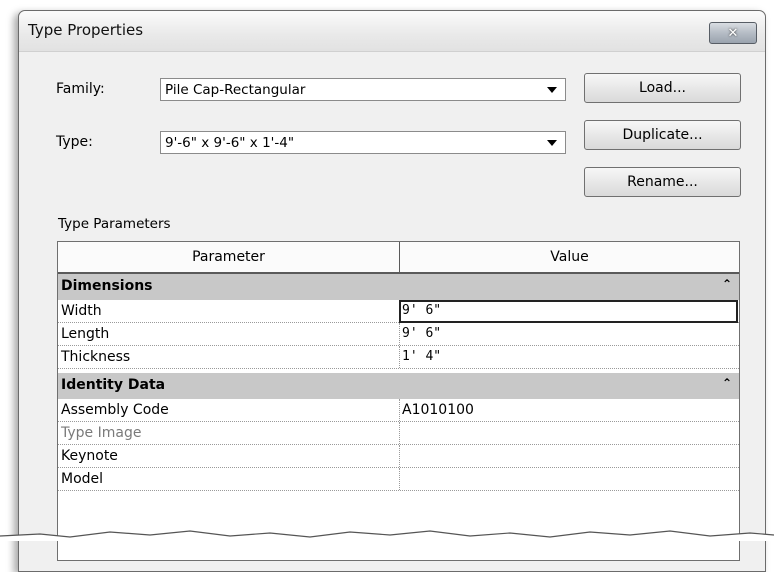  What do you see at coordinates (85, 334) in the screenshot?
I see `parameter-name: Length` at bounding box center [85, 334].